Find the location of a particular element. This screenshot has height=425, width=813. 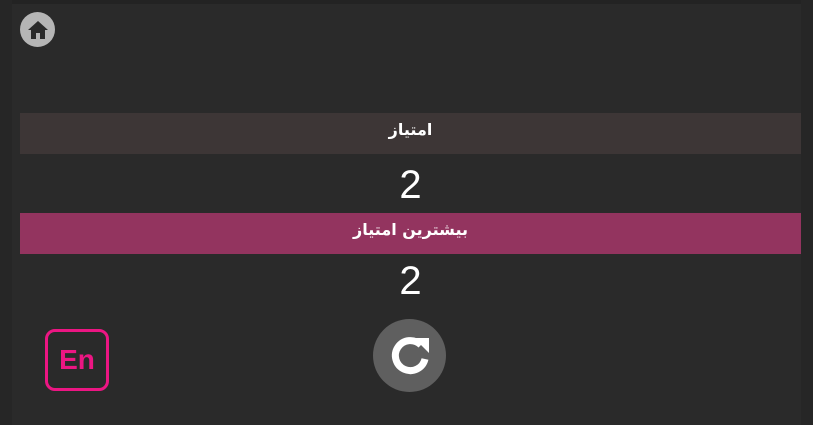

restart-icon is located at coordinates (410, 355).